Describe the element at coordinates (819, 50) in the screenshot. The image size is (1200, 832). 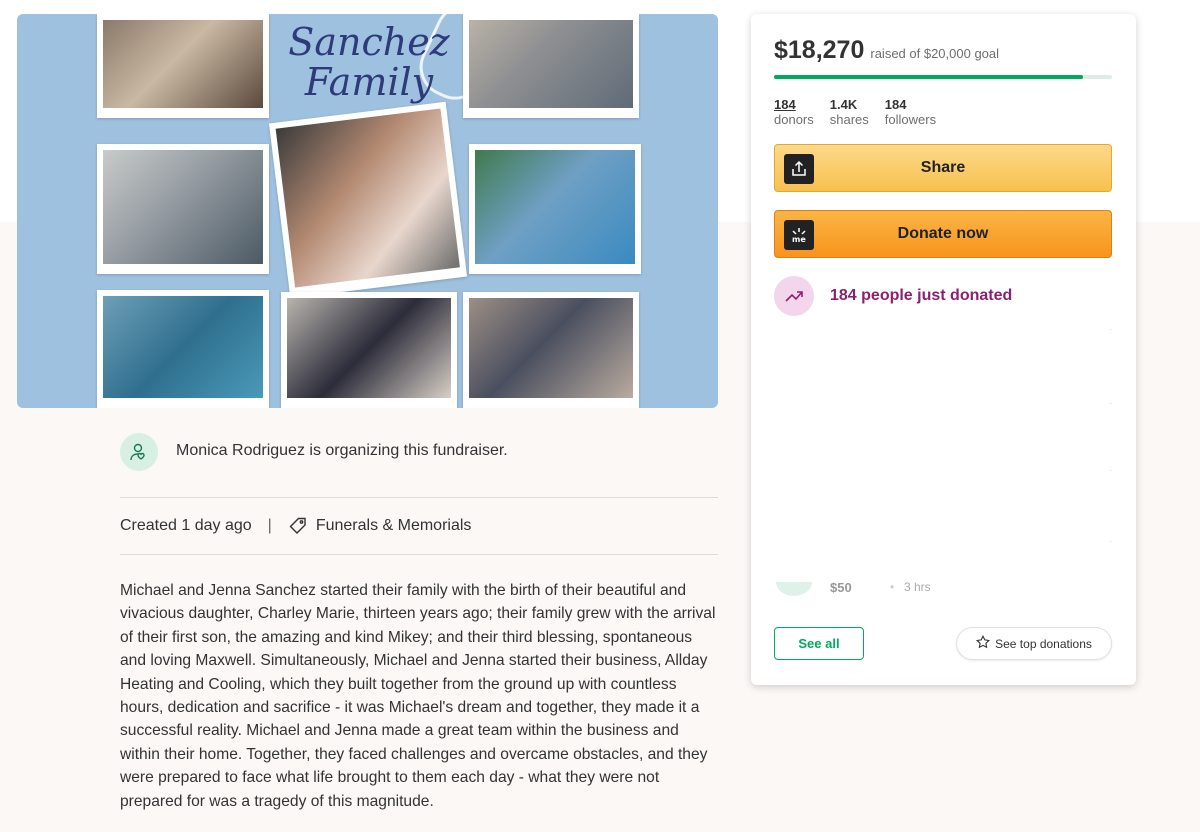
I see `raised-amount: $18,270` at that location.